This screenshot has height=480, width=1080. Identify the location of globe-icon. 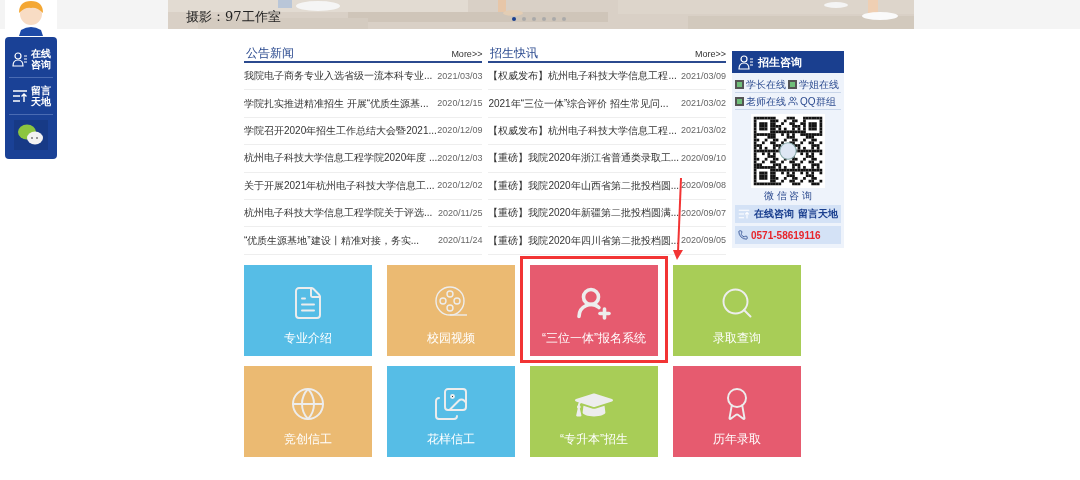
(308, 403).